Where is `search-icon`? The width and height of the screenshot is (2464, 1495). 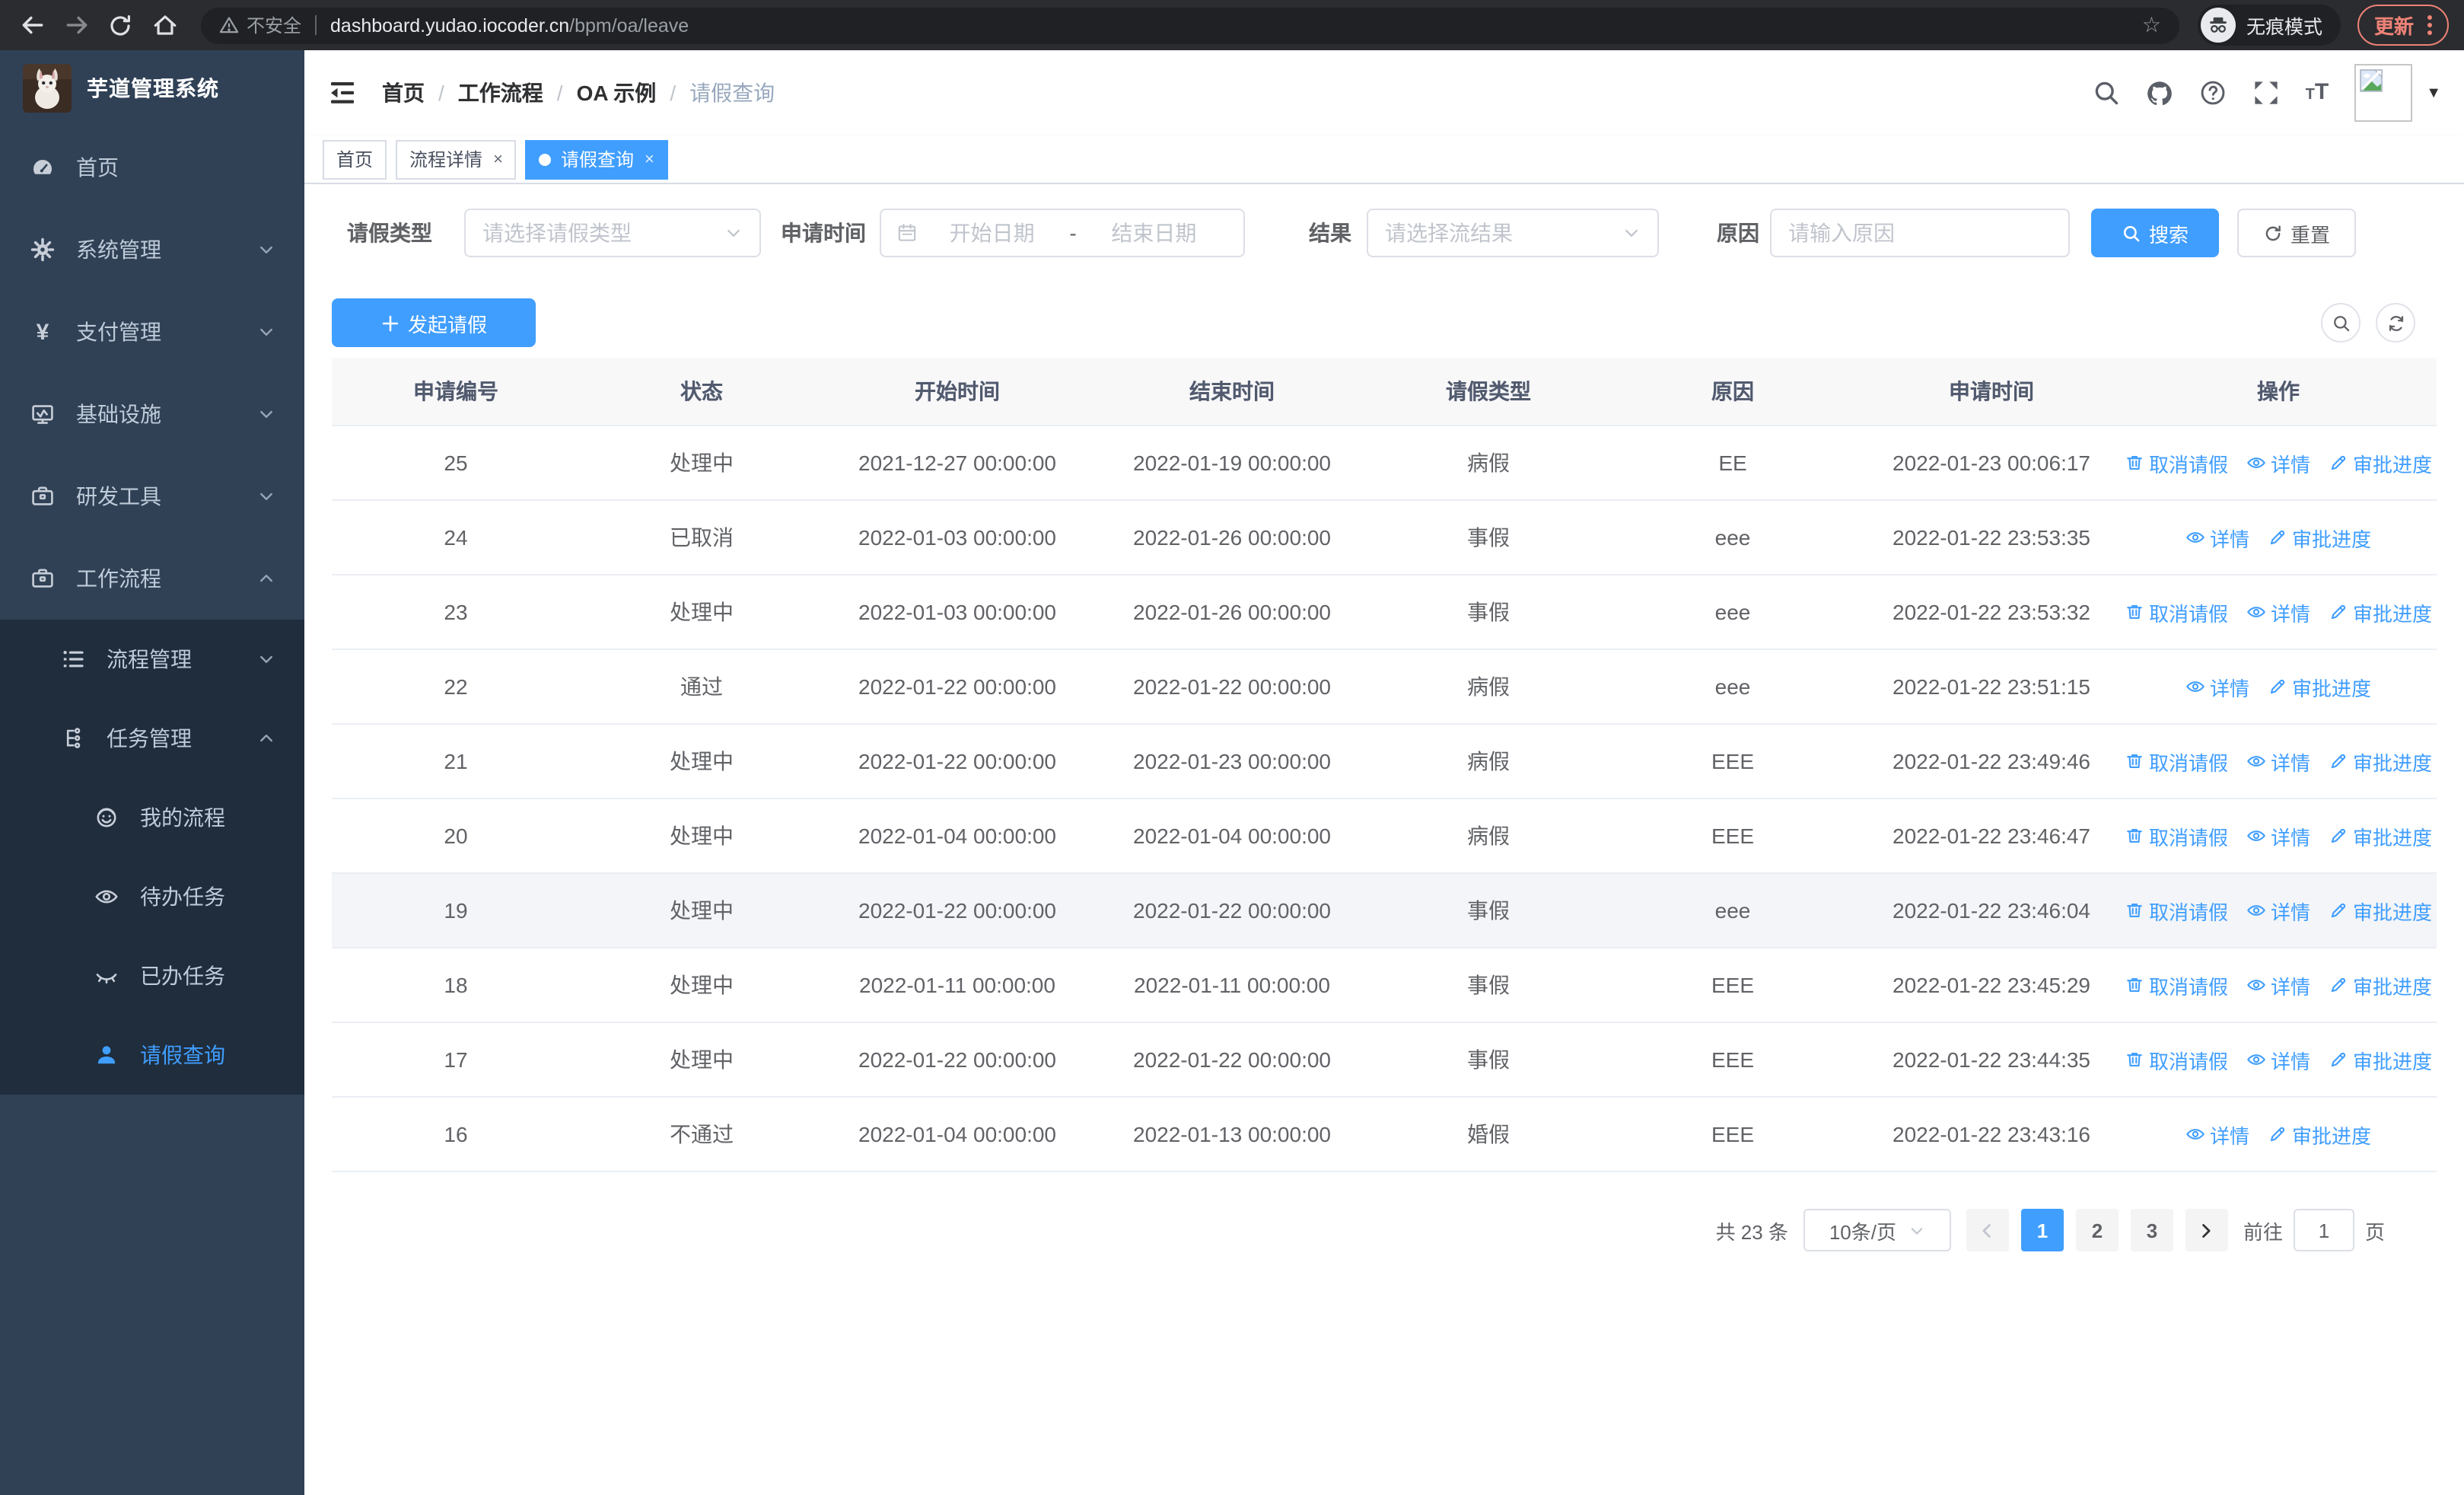
search-icon is located at coordinates (2106, 93).